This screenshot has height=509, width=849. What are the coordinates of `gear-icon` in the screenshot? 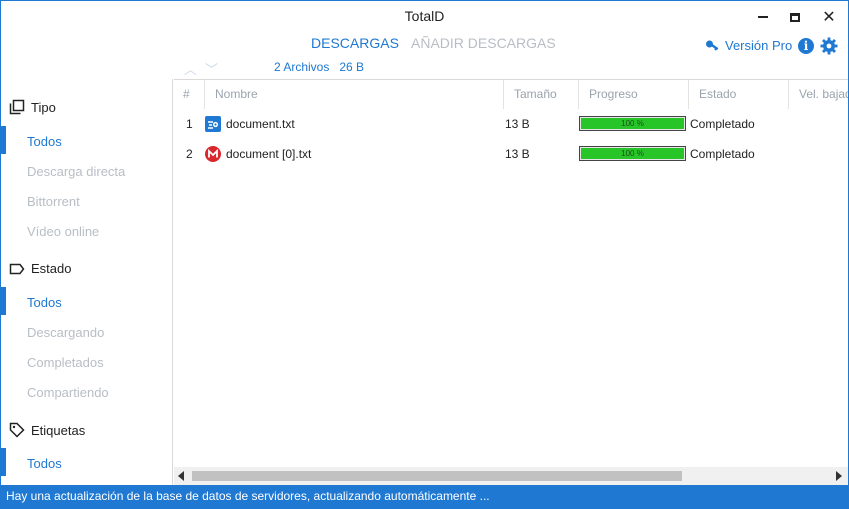 It's located at (829, 46).